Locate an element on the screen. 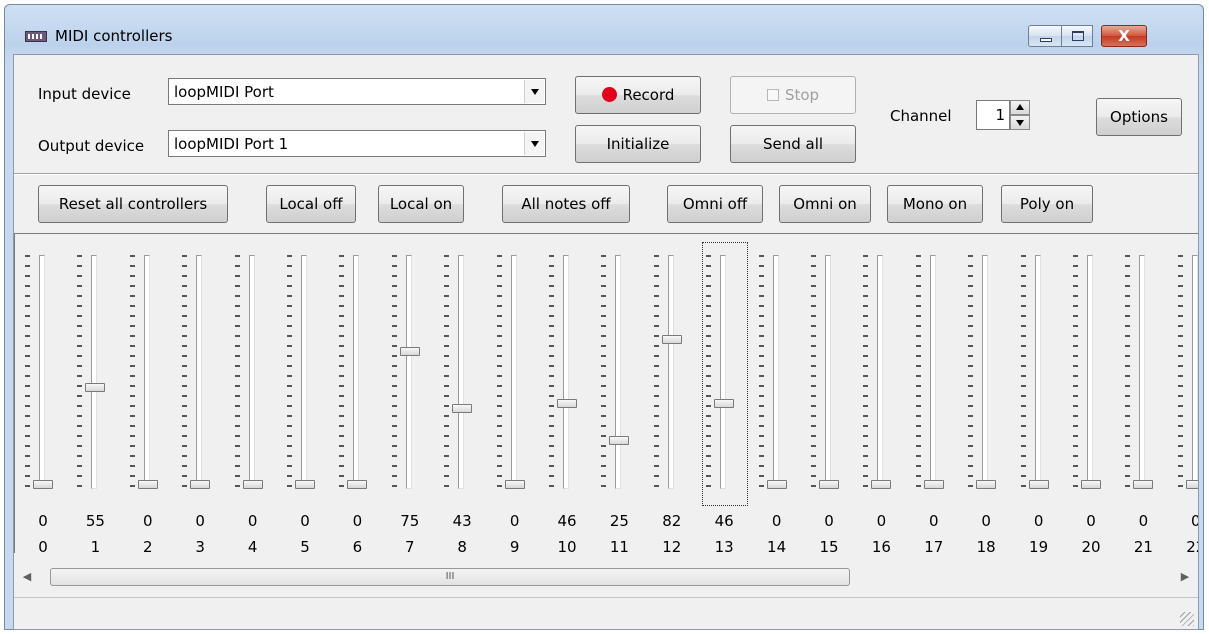 The height and width of the screenshot is (634, 1209). controller-slider-22: 0 22 is located at coordinates (1186, 393).